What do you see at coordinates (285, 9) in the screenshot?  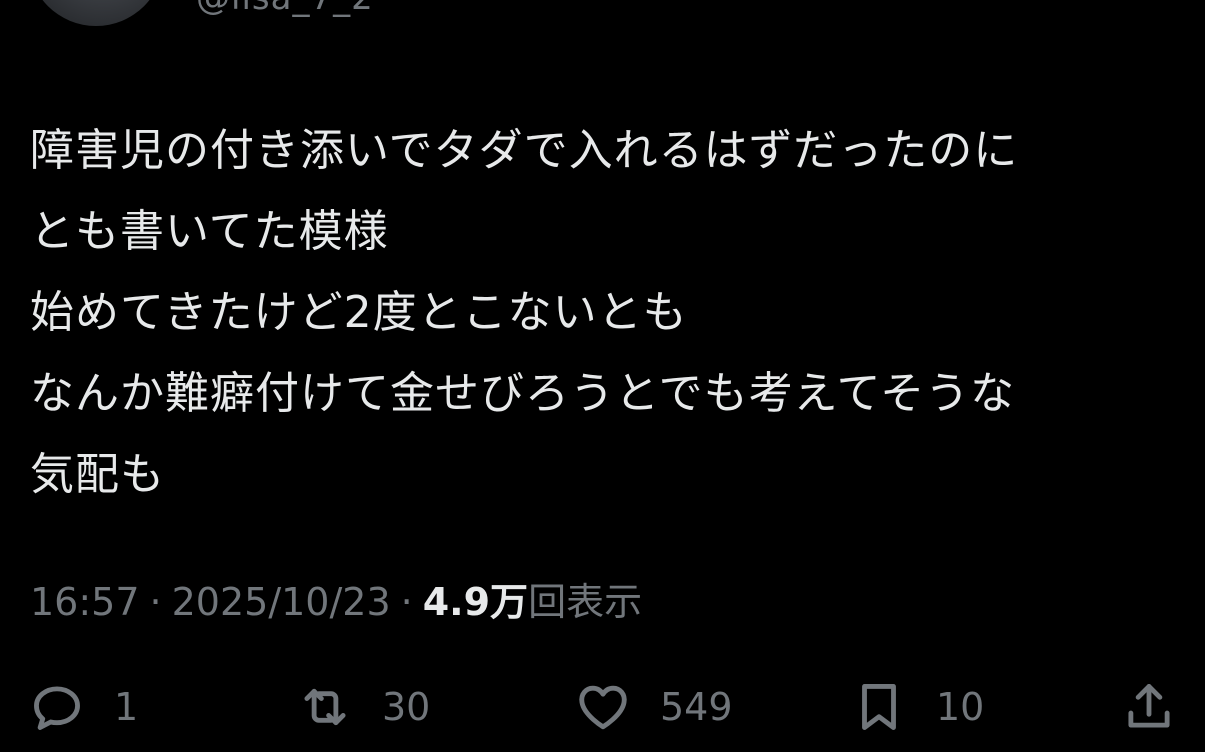 I see `author-handle: @lisa_7_2` at bounding box center [285, 9].